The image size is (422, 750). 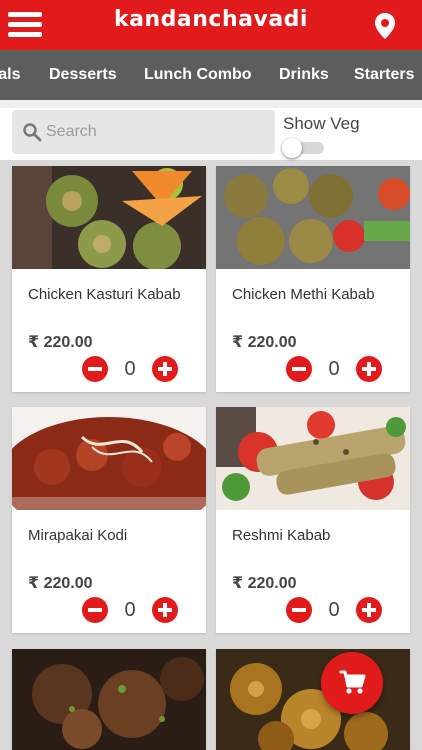 What do you see at coordinates (109, 279) in the screenshot?
I see `menu-item-card: Chicken Kasturi Kabab ₹ 220.00 0` at bounding box center [109, 279].